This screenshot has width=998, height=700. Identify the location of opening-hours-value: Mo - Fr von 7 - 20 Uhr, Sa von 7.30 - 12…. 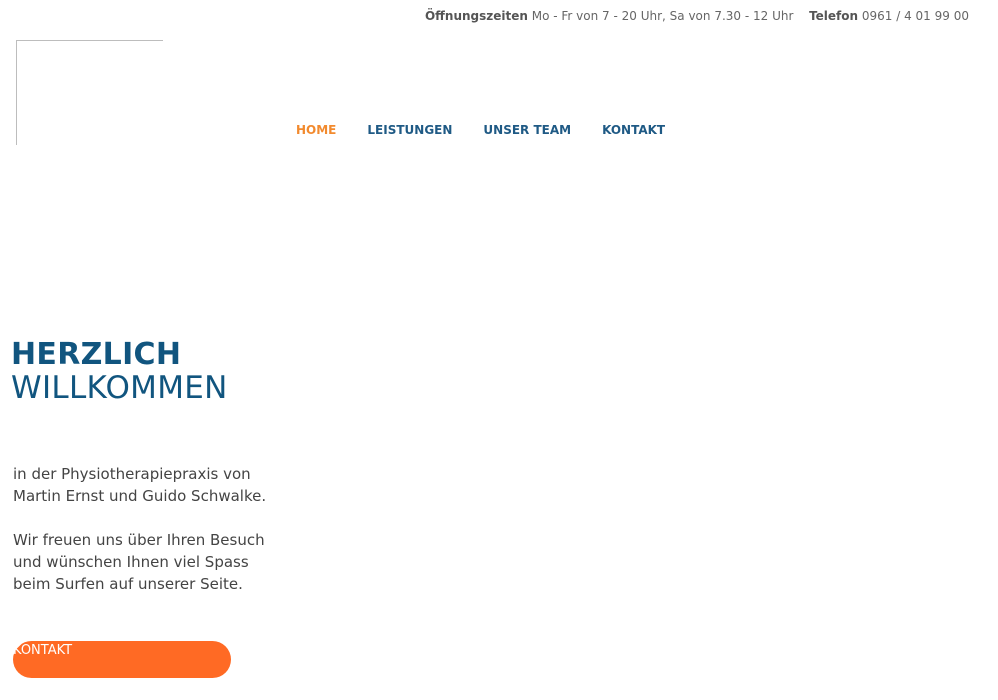
(662, 16).